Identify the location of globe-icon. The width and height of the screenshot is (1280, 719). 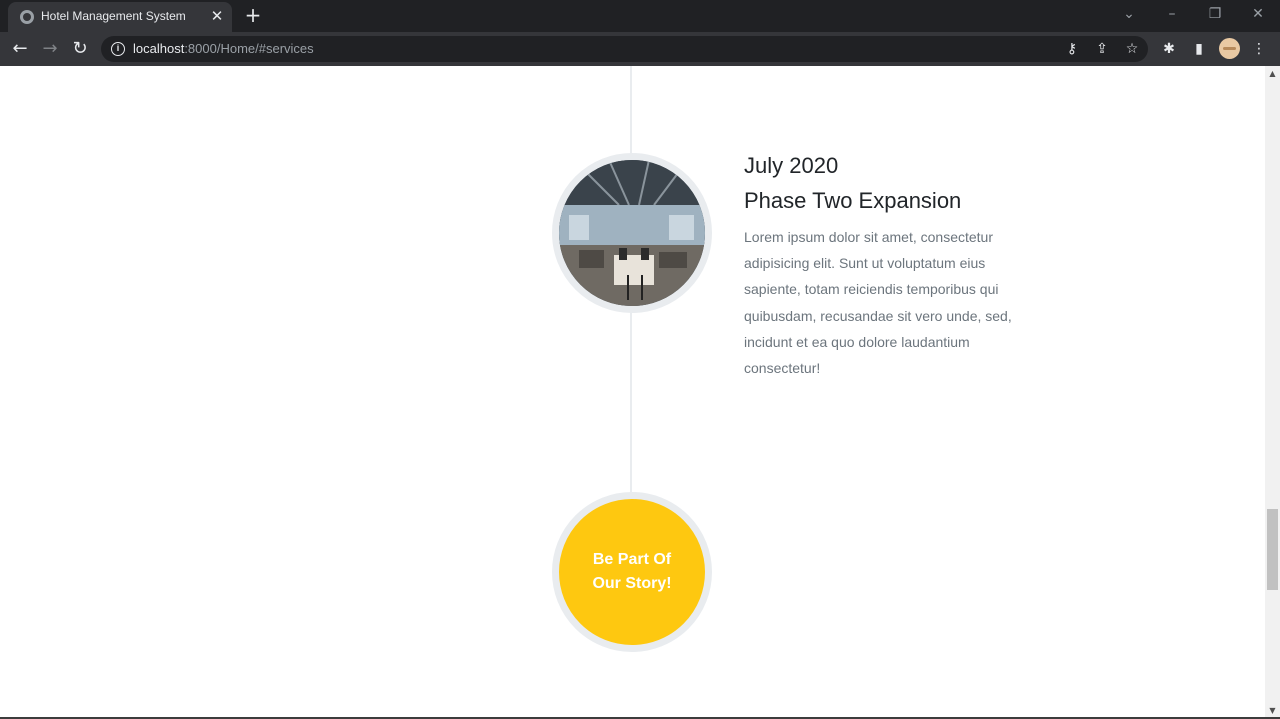
(27, 17).